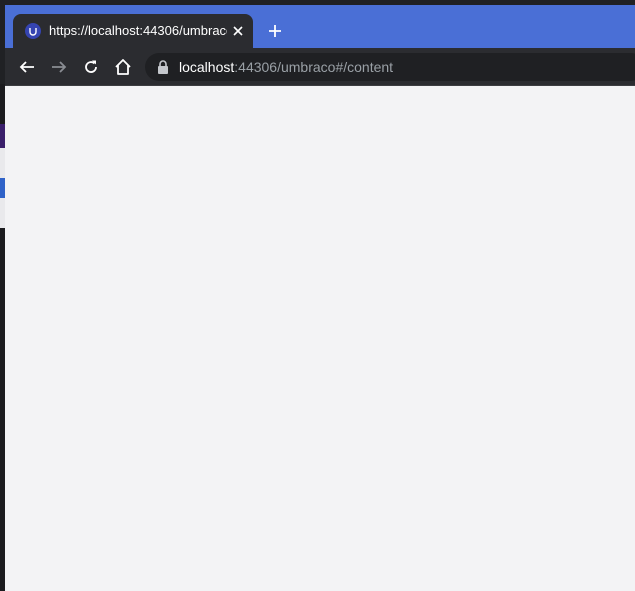 The image size is (635, 591). I want to click on arrow-left-icon, so click(26, 67).